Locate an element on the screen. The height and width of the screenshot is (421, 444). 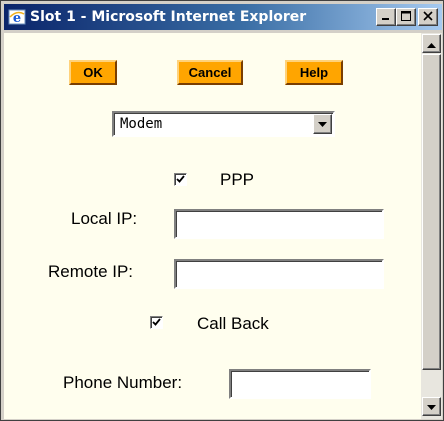
local-ip-label: Local IP: is located at coordinates (104, 218).